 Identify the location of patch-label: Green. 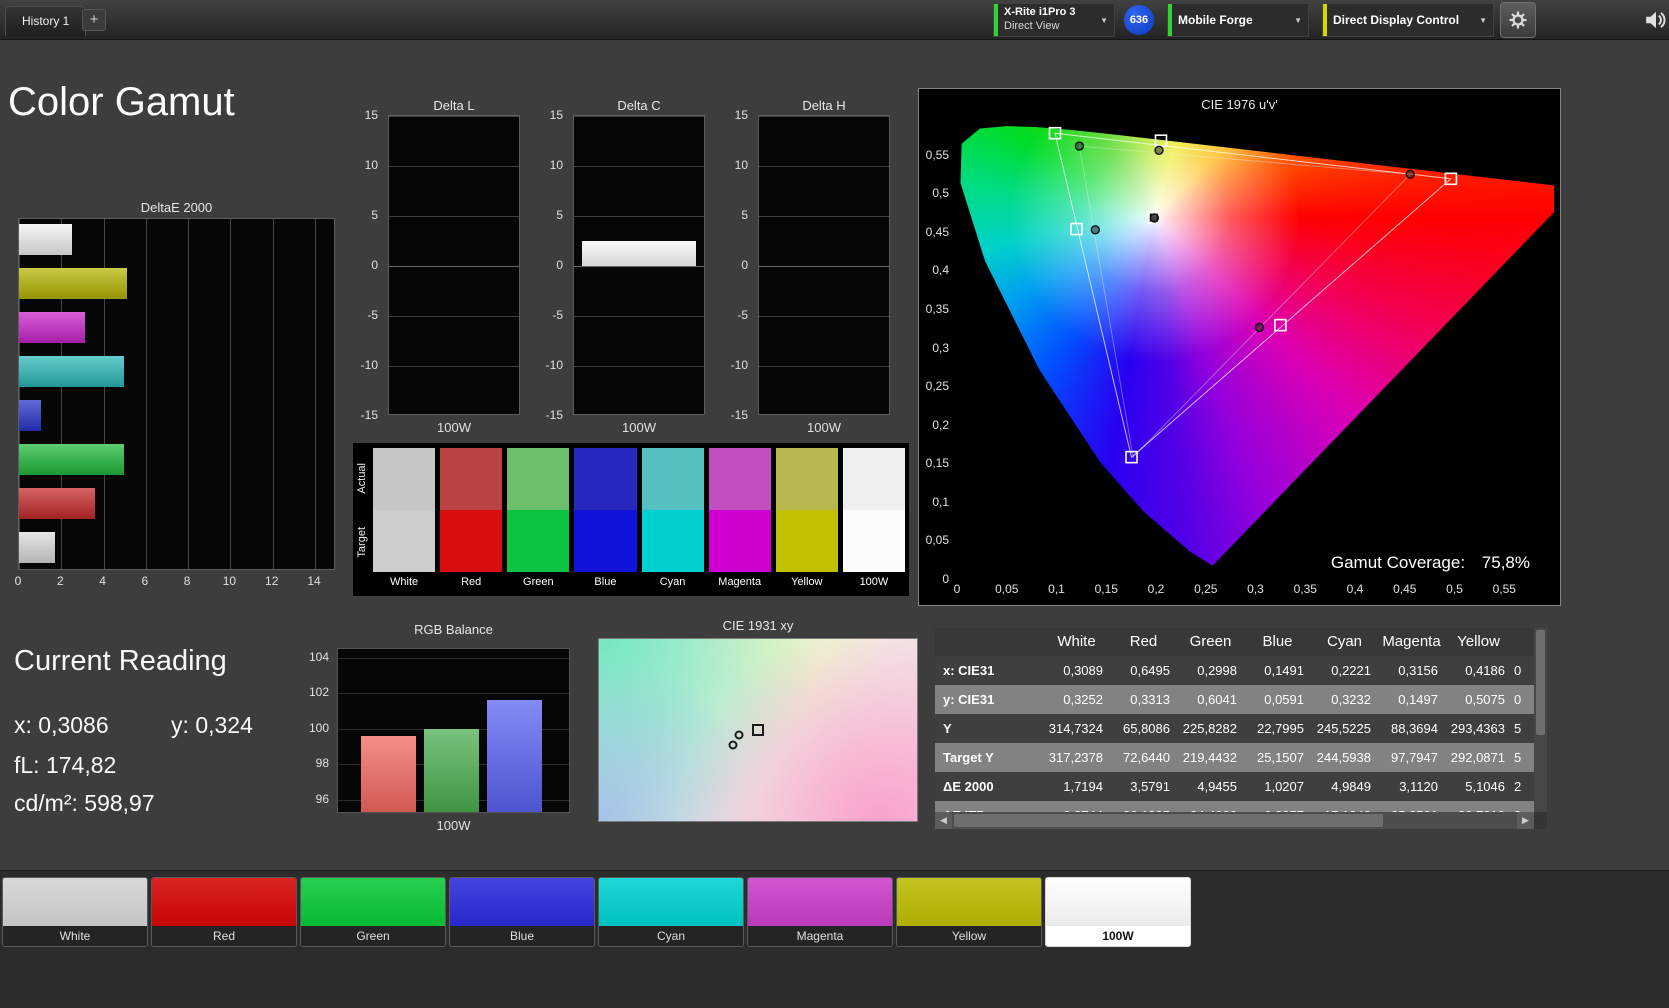
(373, 936).